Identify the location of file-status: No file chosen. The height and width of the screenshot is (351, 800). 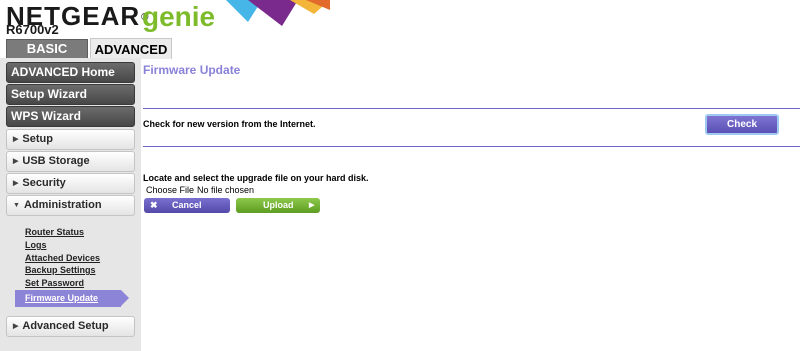
(226, 190).